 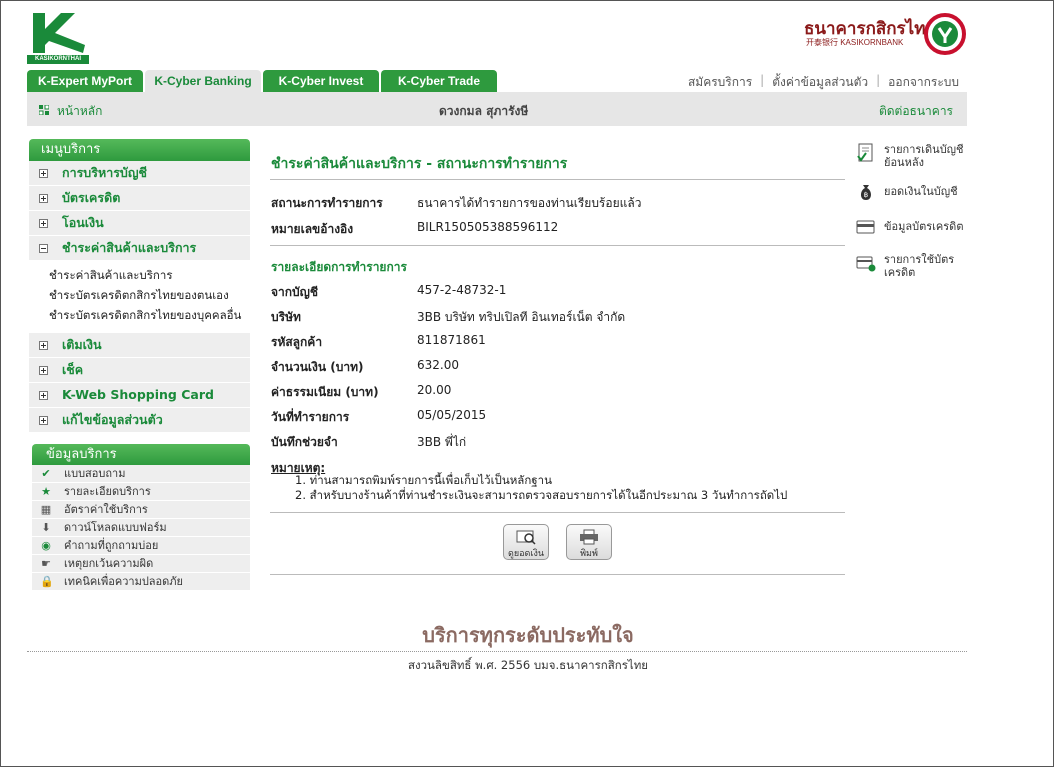 What do you see at coordinates (106, 509) in the screenshot?
I see `info-item-label: อัตราค่าใช้บริการ` at bounding box center [106, 509].